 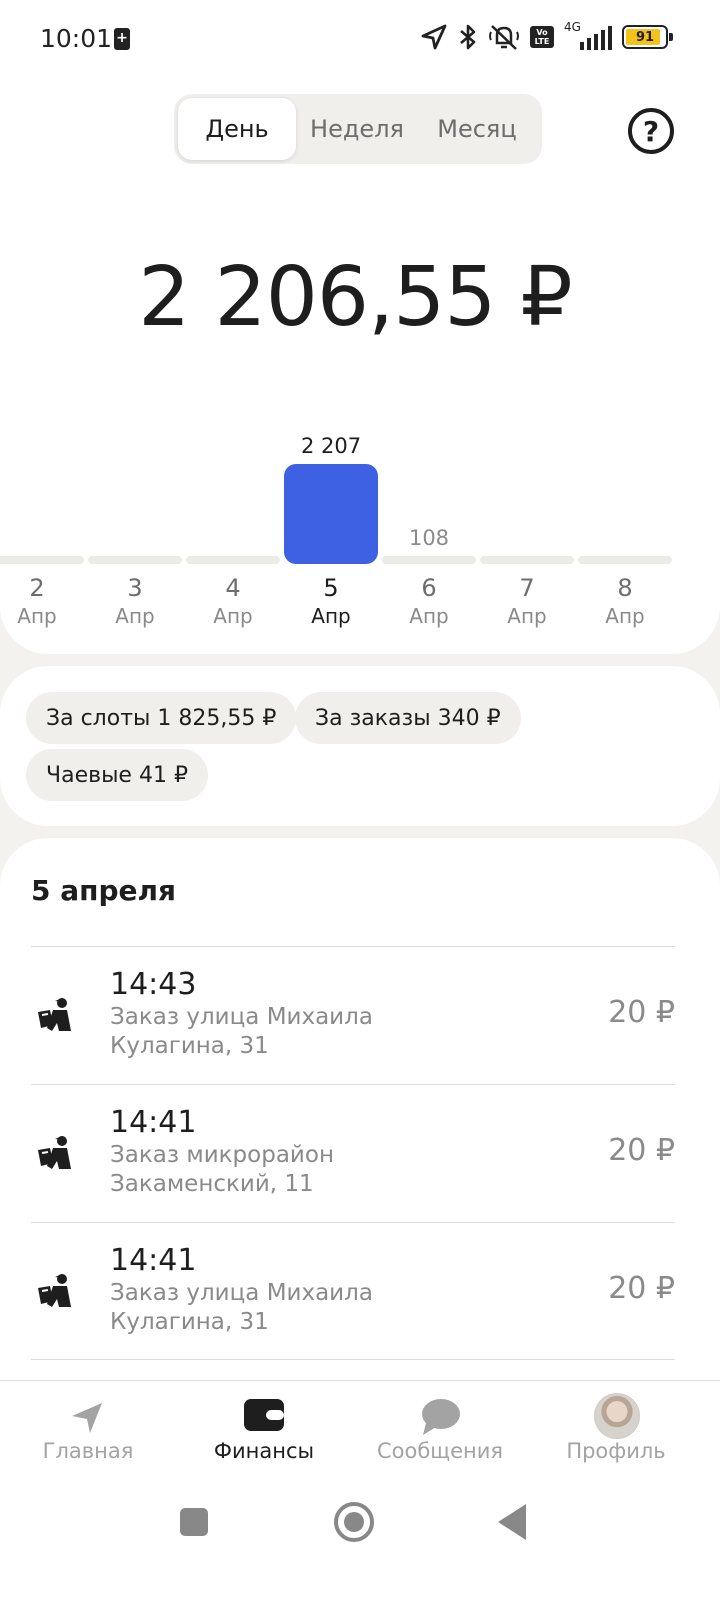 I want to click on tab-day: День, so click(x=237, y=129).